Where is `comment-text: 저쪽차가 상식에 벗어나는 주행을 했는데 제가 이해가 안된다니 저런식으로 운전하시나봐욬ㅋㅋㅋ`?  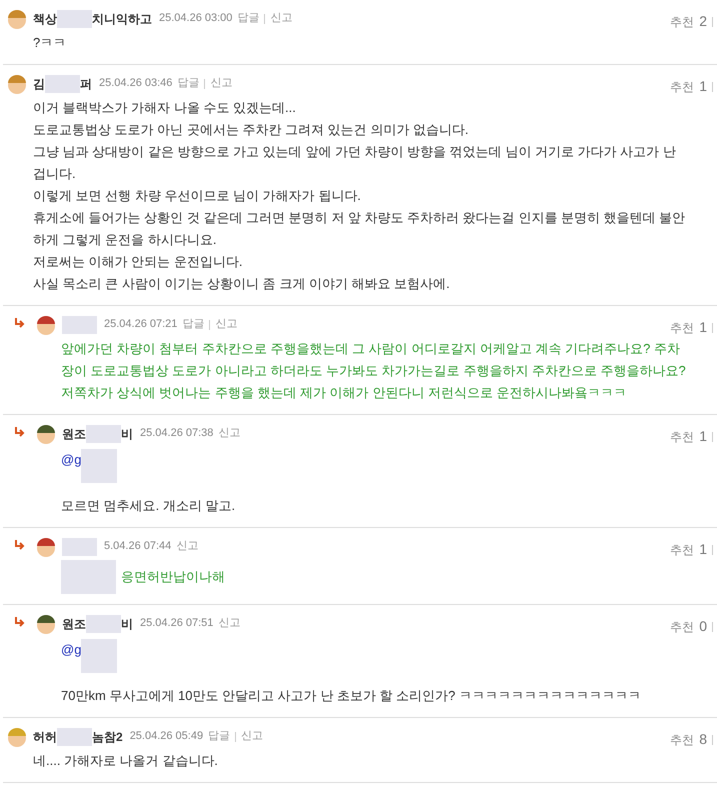
comment-text: 저쪽차가 상식에 벗어나는 주행을 했는데 제가 이해가 안된다니 저런식으로 운전하시나봐욬ㅋㅋㅋ is located at coordinates (344, 393).